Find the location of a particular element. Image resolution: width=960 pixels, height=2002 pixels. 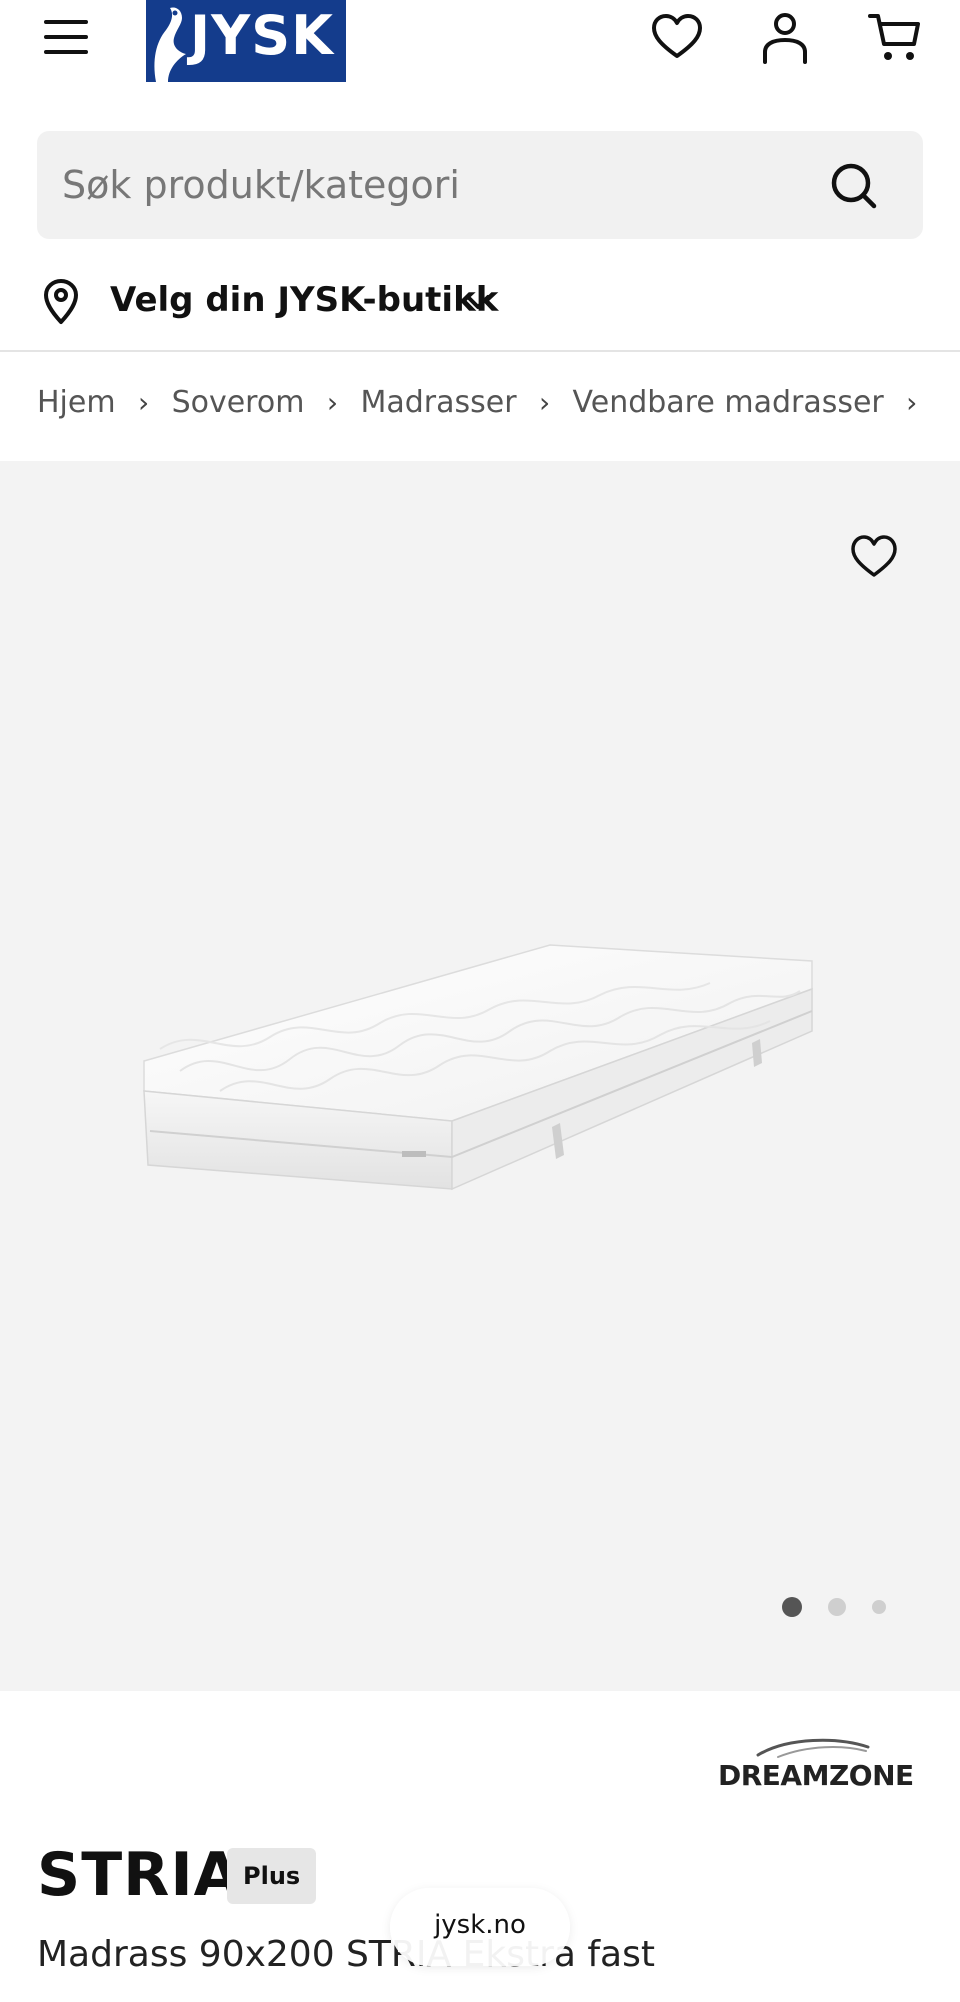

user-icon is located at coordinates (785, 37).